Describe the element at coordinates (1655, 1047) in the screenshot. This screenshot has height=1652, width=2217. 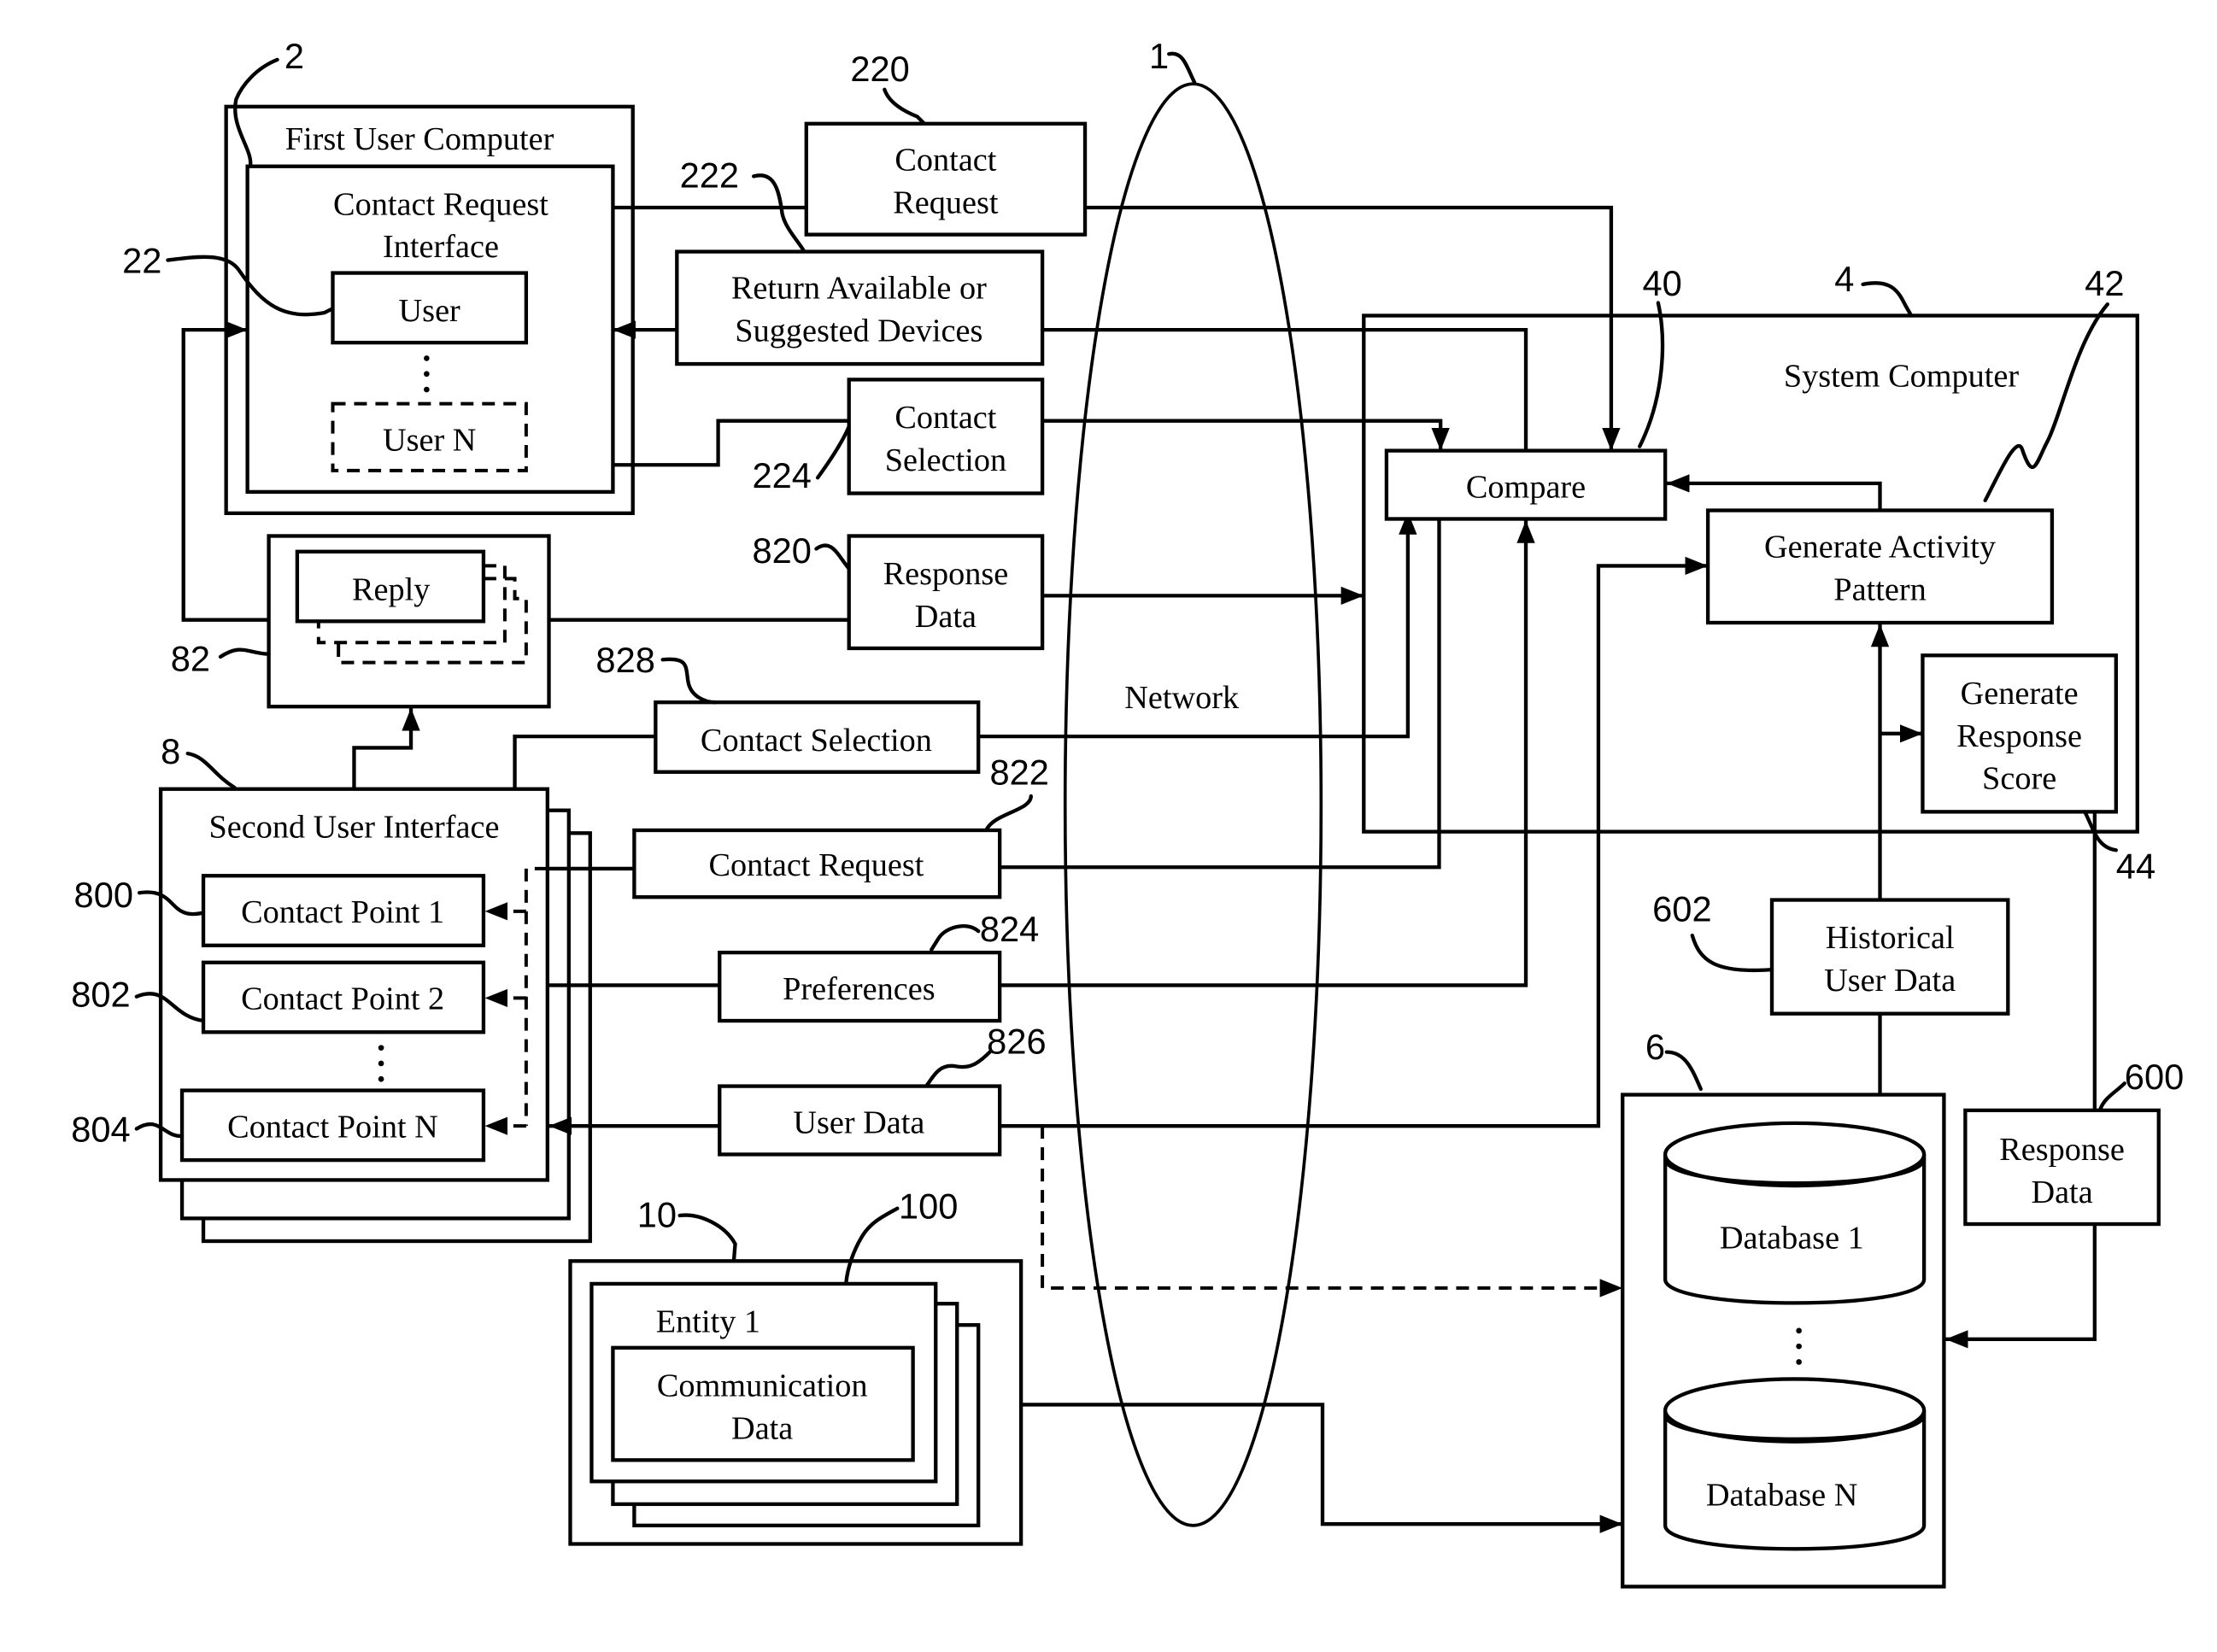
I see `ref-6: 6` at that location.